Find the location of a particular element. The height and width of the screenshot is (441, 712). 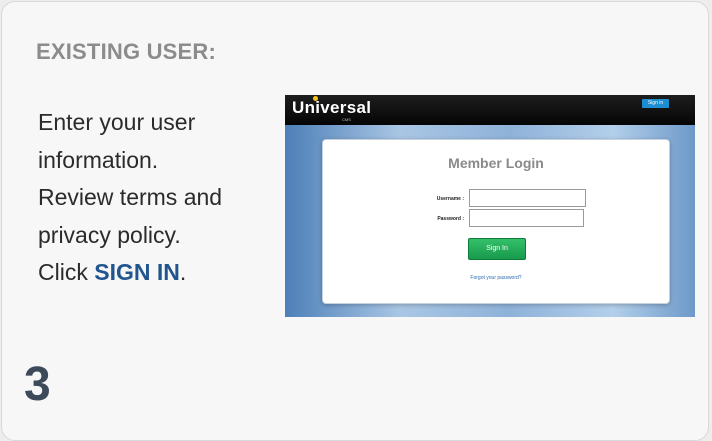

step-number: 3 is located at coordinates (37, 384).